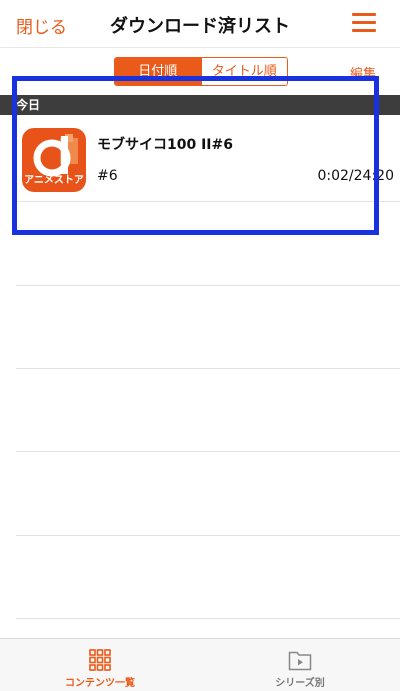 This screenshot has height=691, width=400. I want to click on page-title: ダウンロード済リスト, so click(200, 26).